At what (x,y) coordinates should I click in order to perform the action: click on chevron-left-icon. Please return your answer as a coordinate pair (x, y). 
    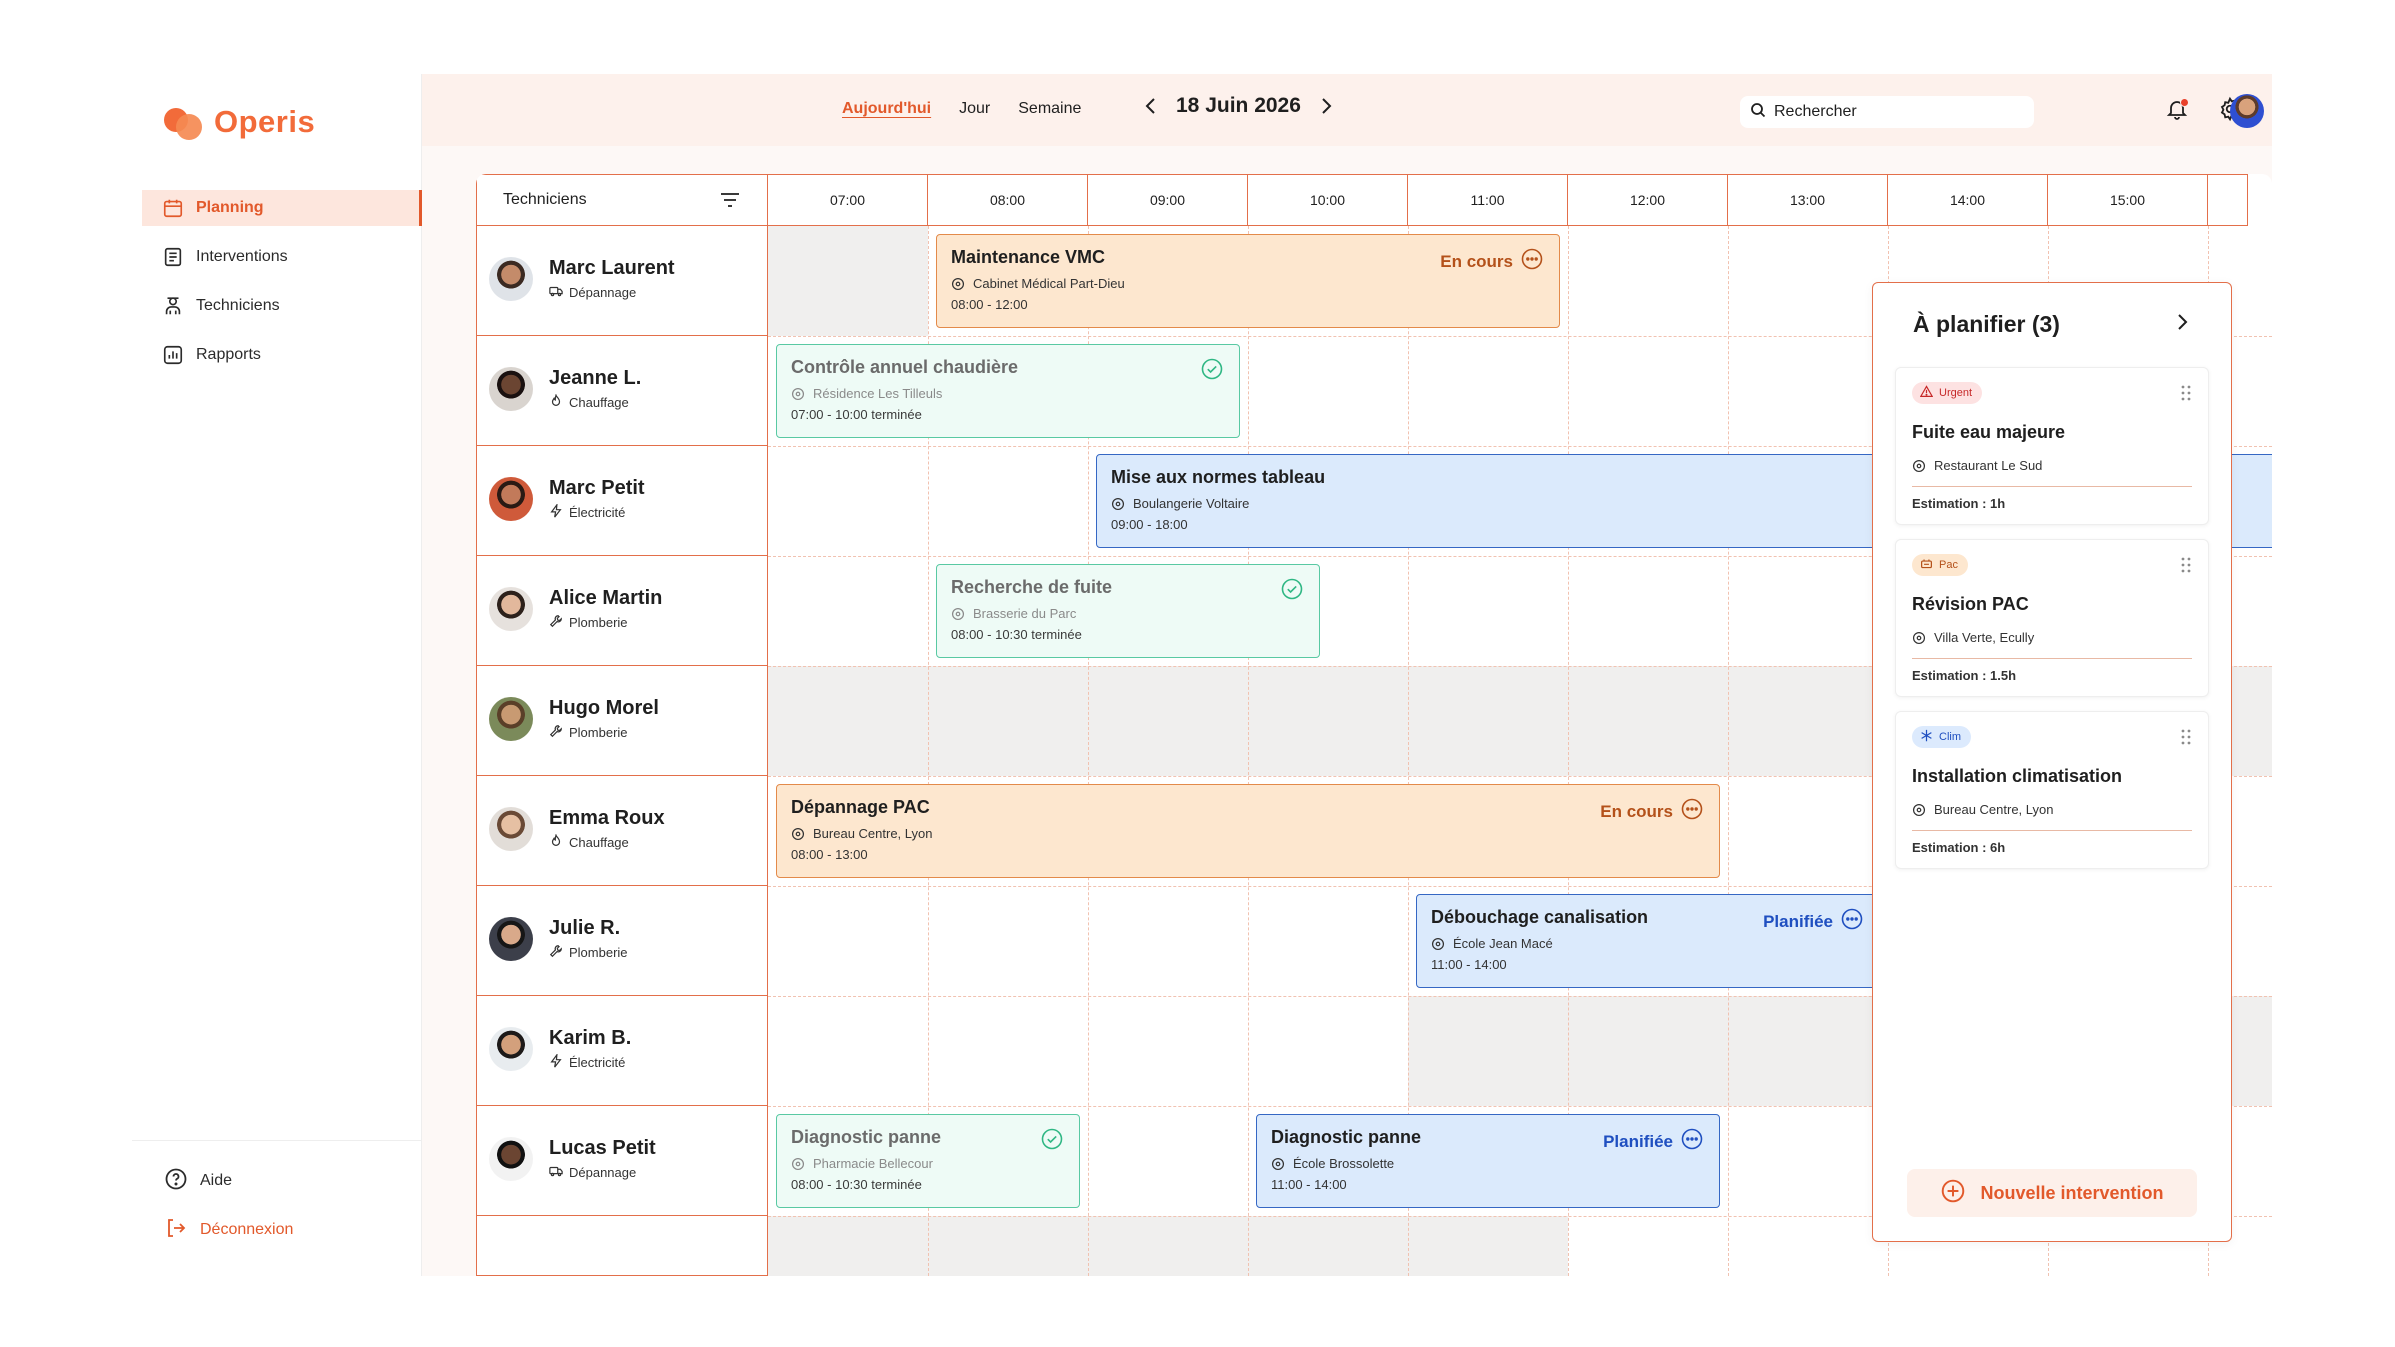
    Looking at the image, I should click on (1151, 106).